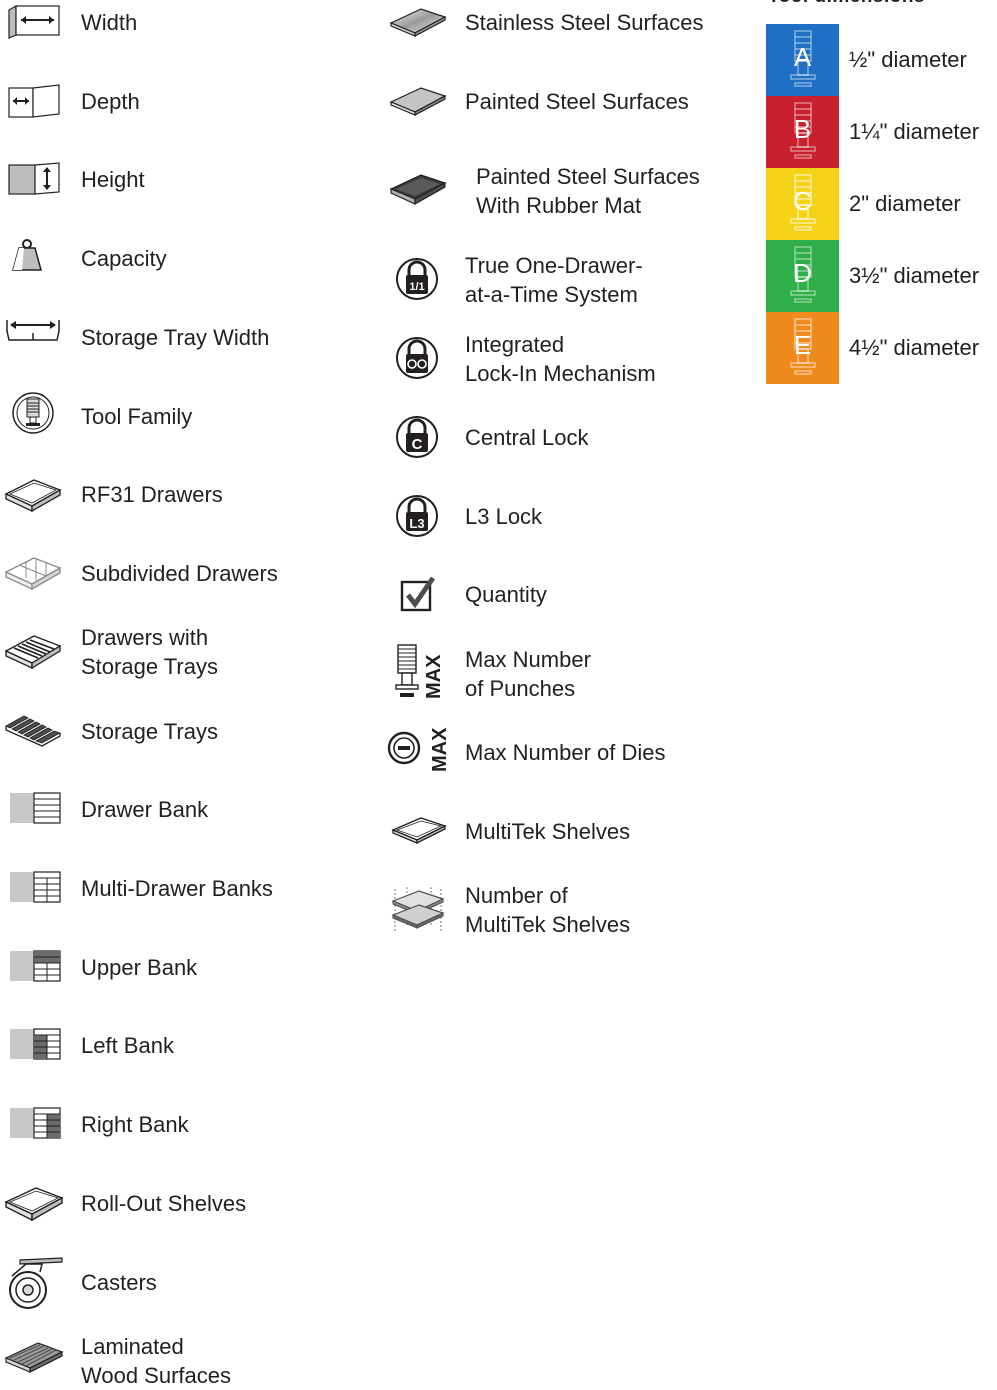 This screenshot has width=997, height=1390. What do you see at coordinates (802, 57) in the screenshot?
I see `tool-size-letter: A` at bounding box center [802, 57].